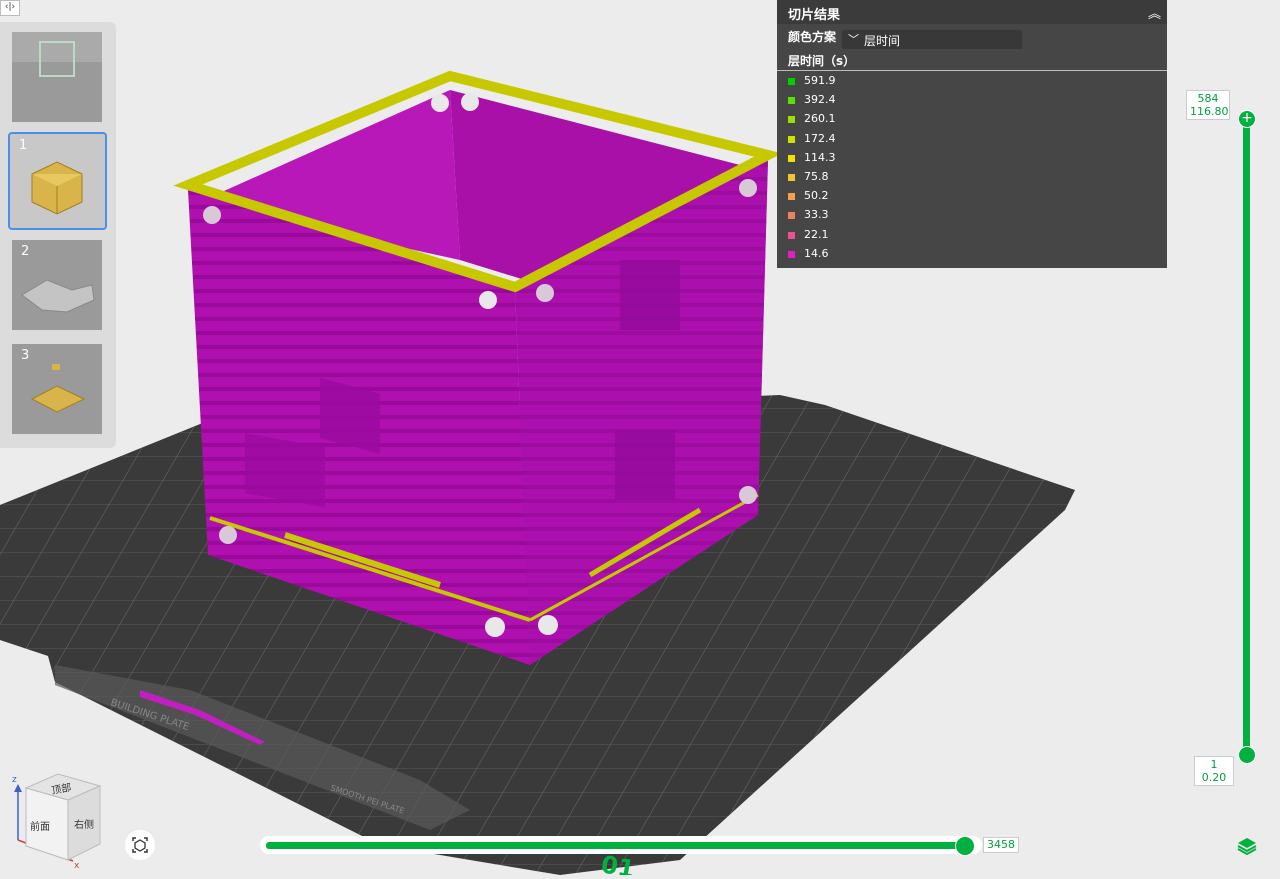 The width and height of the screenshot is (1280, 879). Describe the element at coordinates (58, 235) in the screenshot. I see `plate-list-sidebar: 1 2 3` at that location.